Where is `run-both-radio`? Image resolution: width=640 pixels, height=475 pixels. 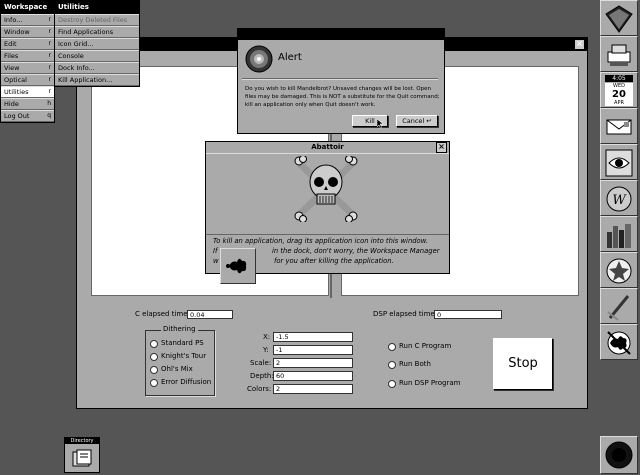 run-both-radio is located at coordinates (392, 365).